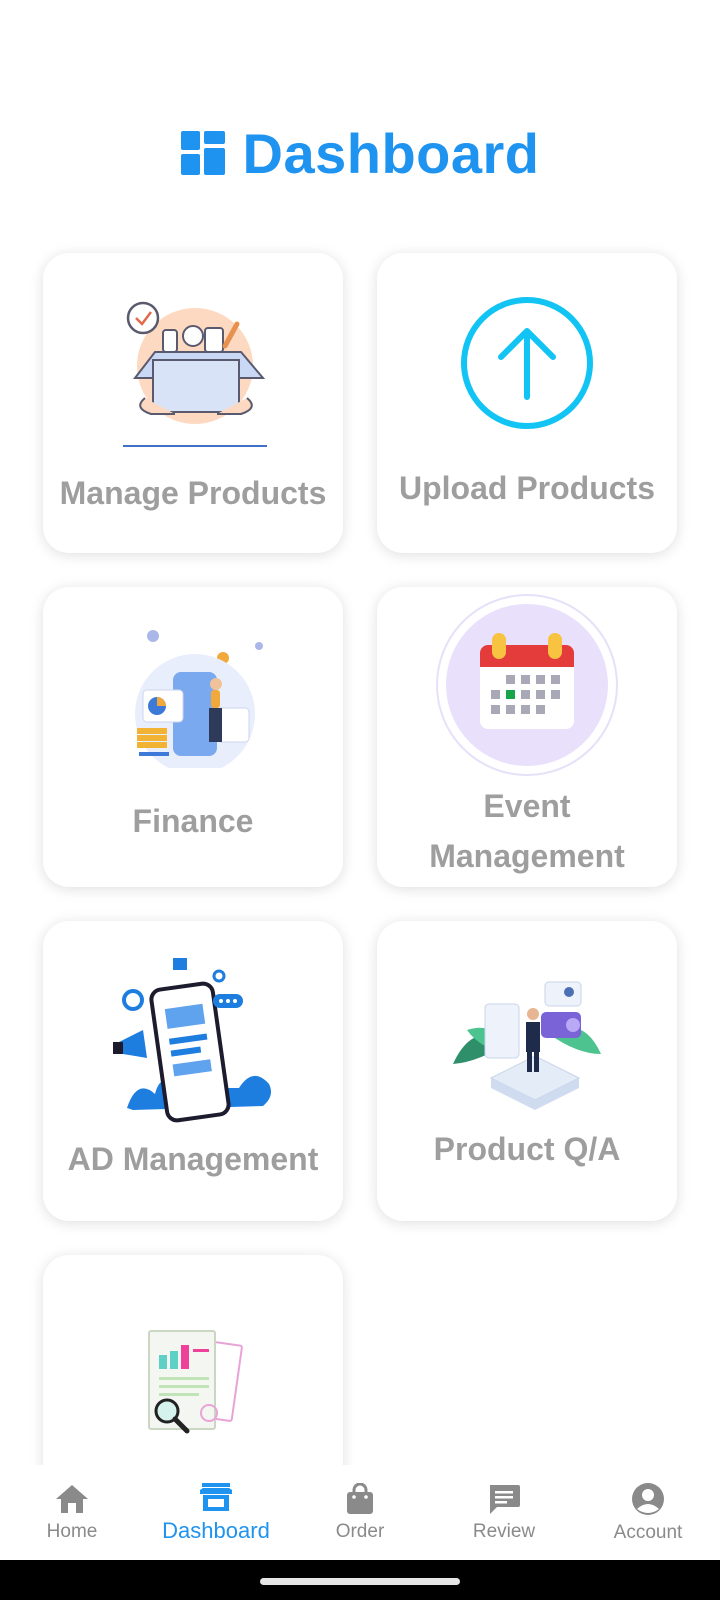  I want to click on nav-order-label: Order, so click(360, 1531).